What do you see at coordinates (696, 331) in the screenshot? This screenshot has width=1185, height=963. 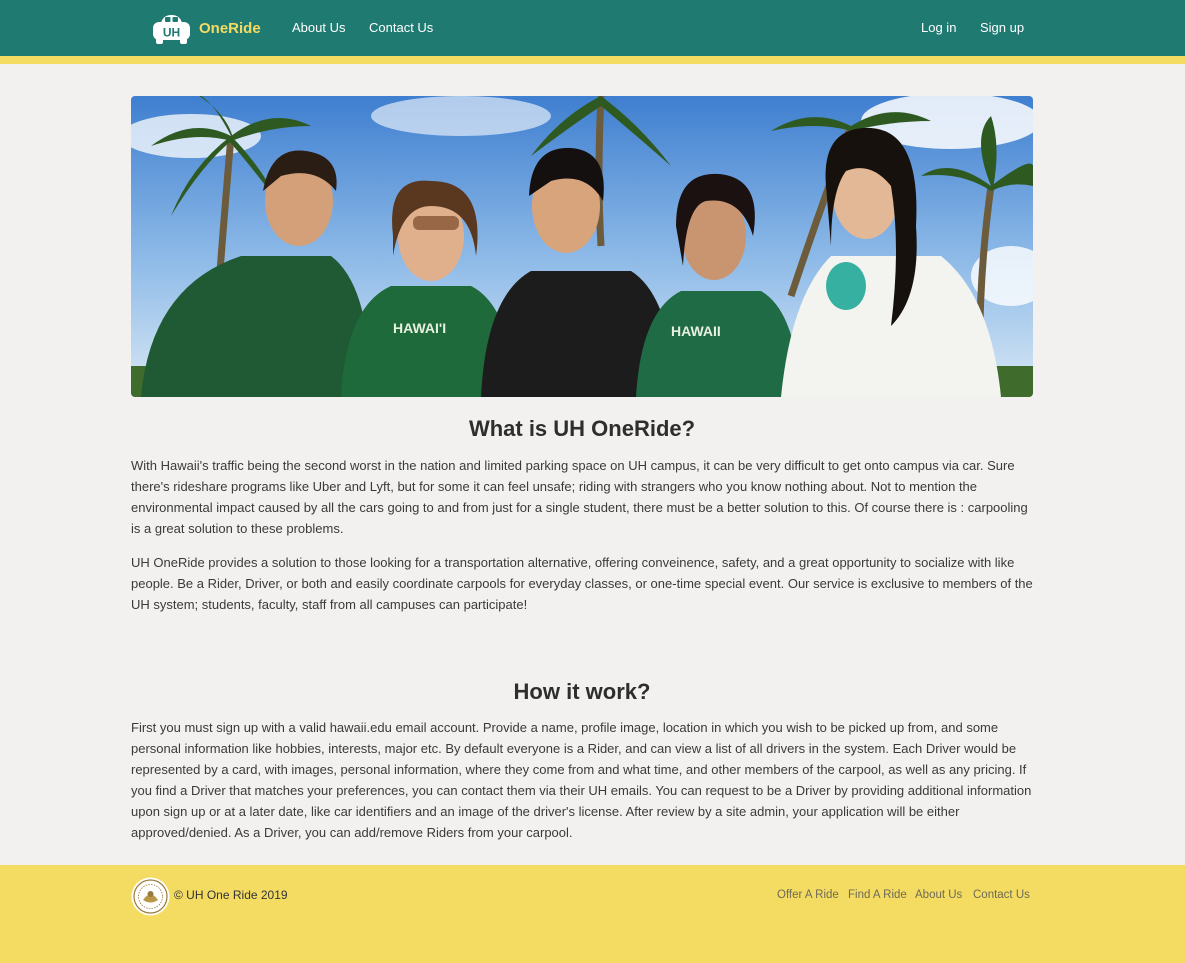 I see `svg-text: HAWAII` at bounding box center [696, 331].